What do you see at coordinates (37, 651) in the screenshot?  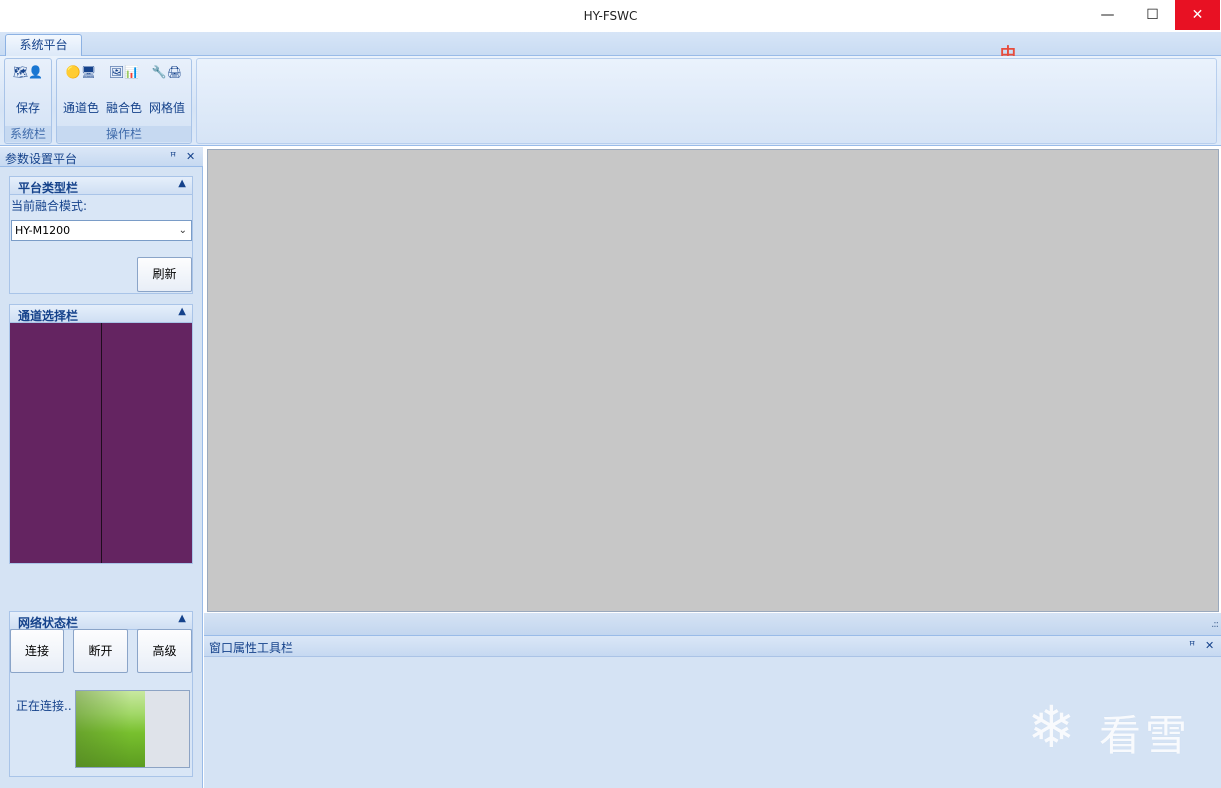 I see `connect-button: 连接` at bounding box center [37, 651].